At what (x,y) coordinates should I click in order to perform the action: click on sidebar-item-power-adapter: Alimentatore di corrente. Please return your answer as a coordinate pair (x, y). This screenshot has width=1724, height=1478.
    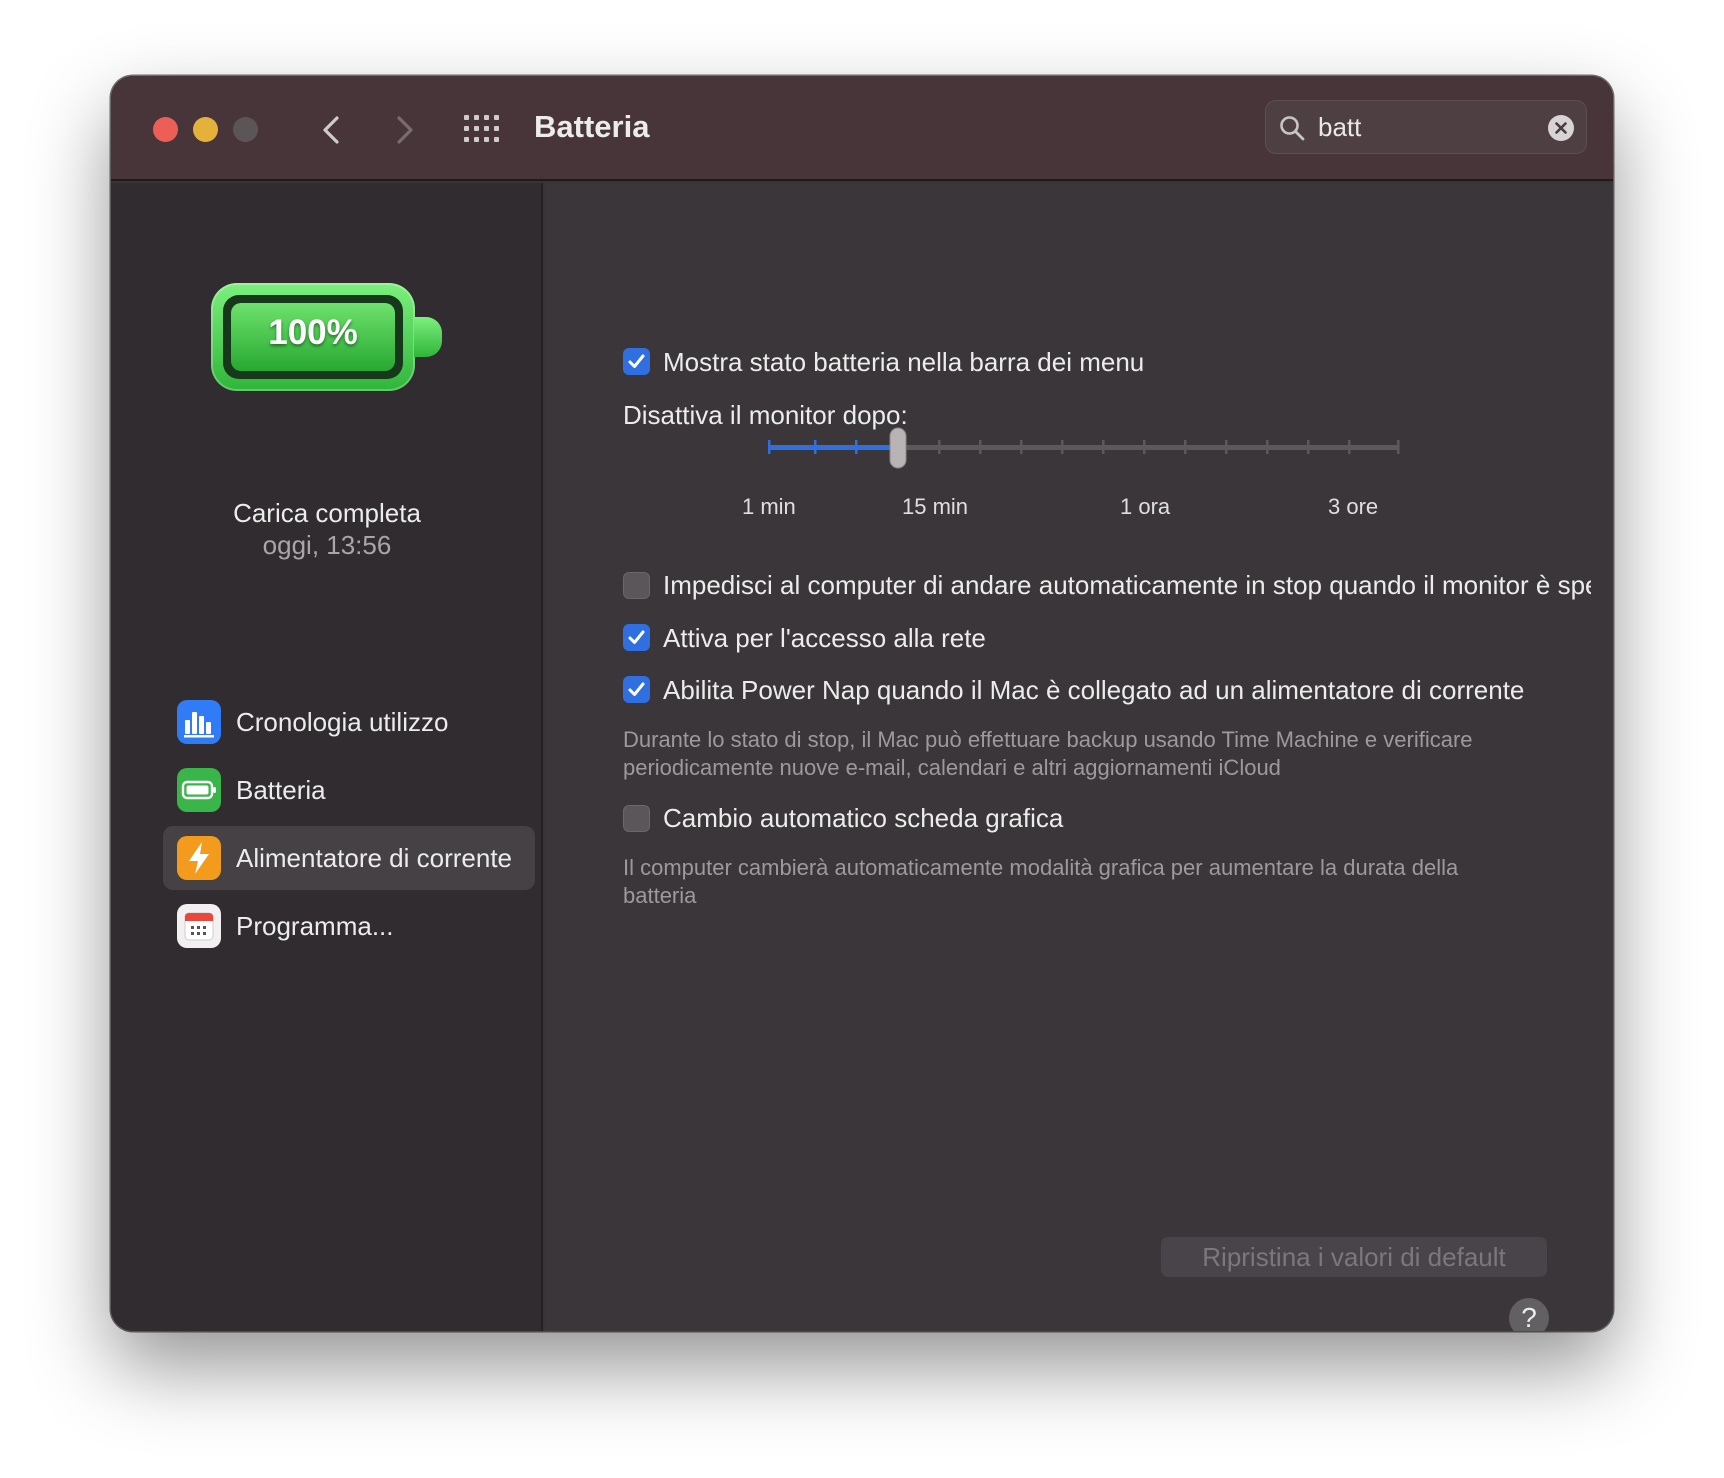
    Looking at the image, I should click on (349, 858).